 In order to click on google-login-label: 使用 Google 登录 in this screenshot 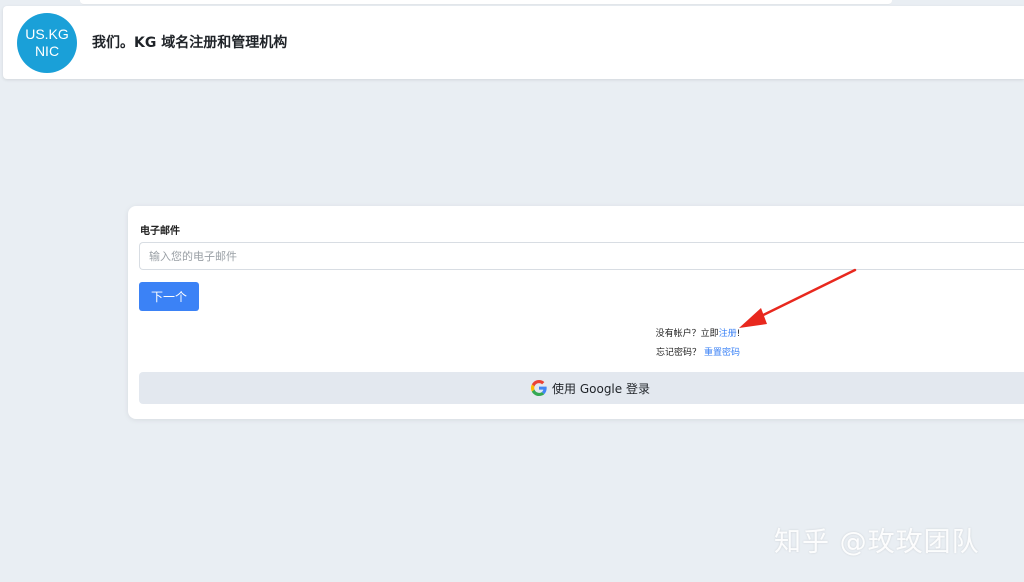, I will do `click(601, 388)`.